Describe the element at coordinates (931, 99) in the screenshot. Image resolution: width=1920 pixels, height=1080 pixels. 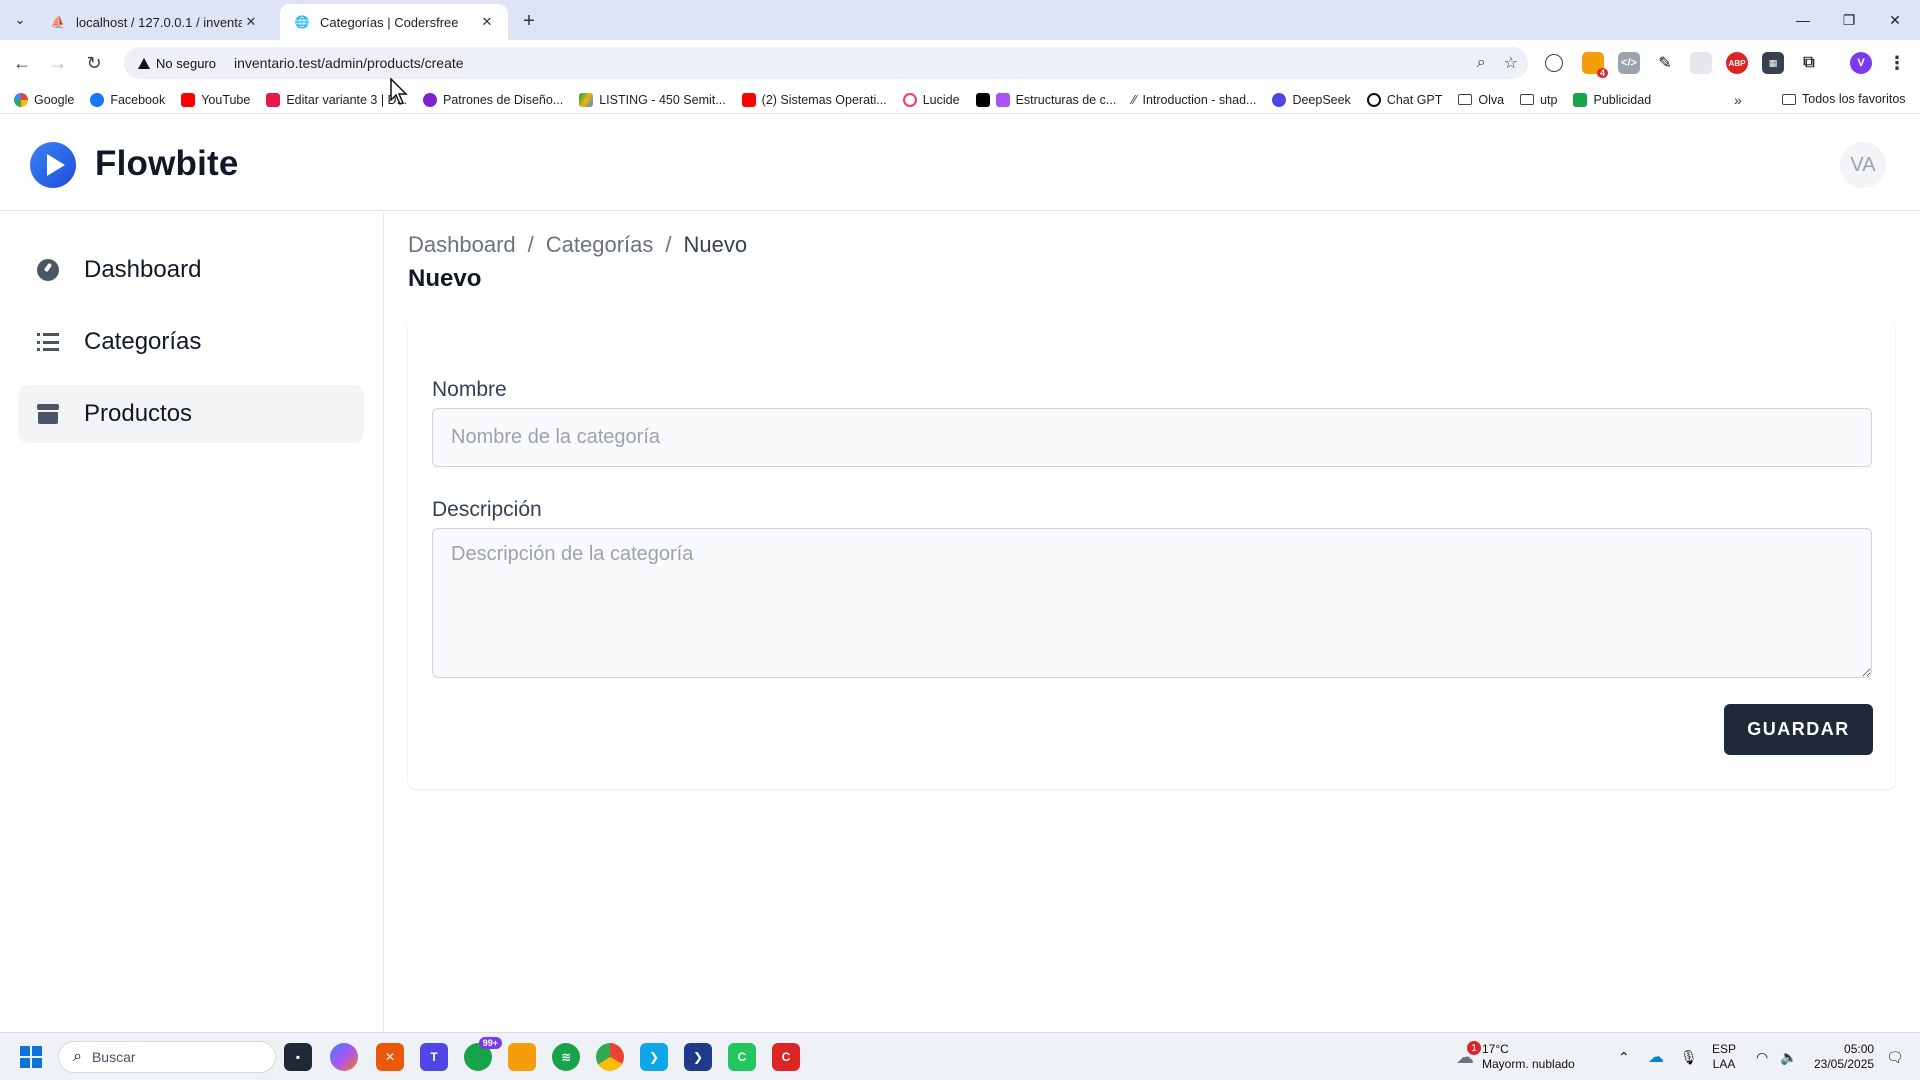
I see `bookmark-lucide: Lucide` at that location.